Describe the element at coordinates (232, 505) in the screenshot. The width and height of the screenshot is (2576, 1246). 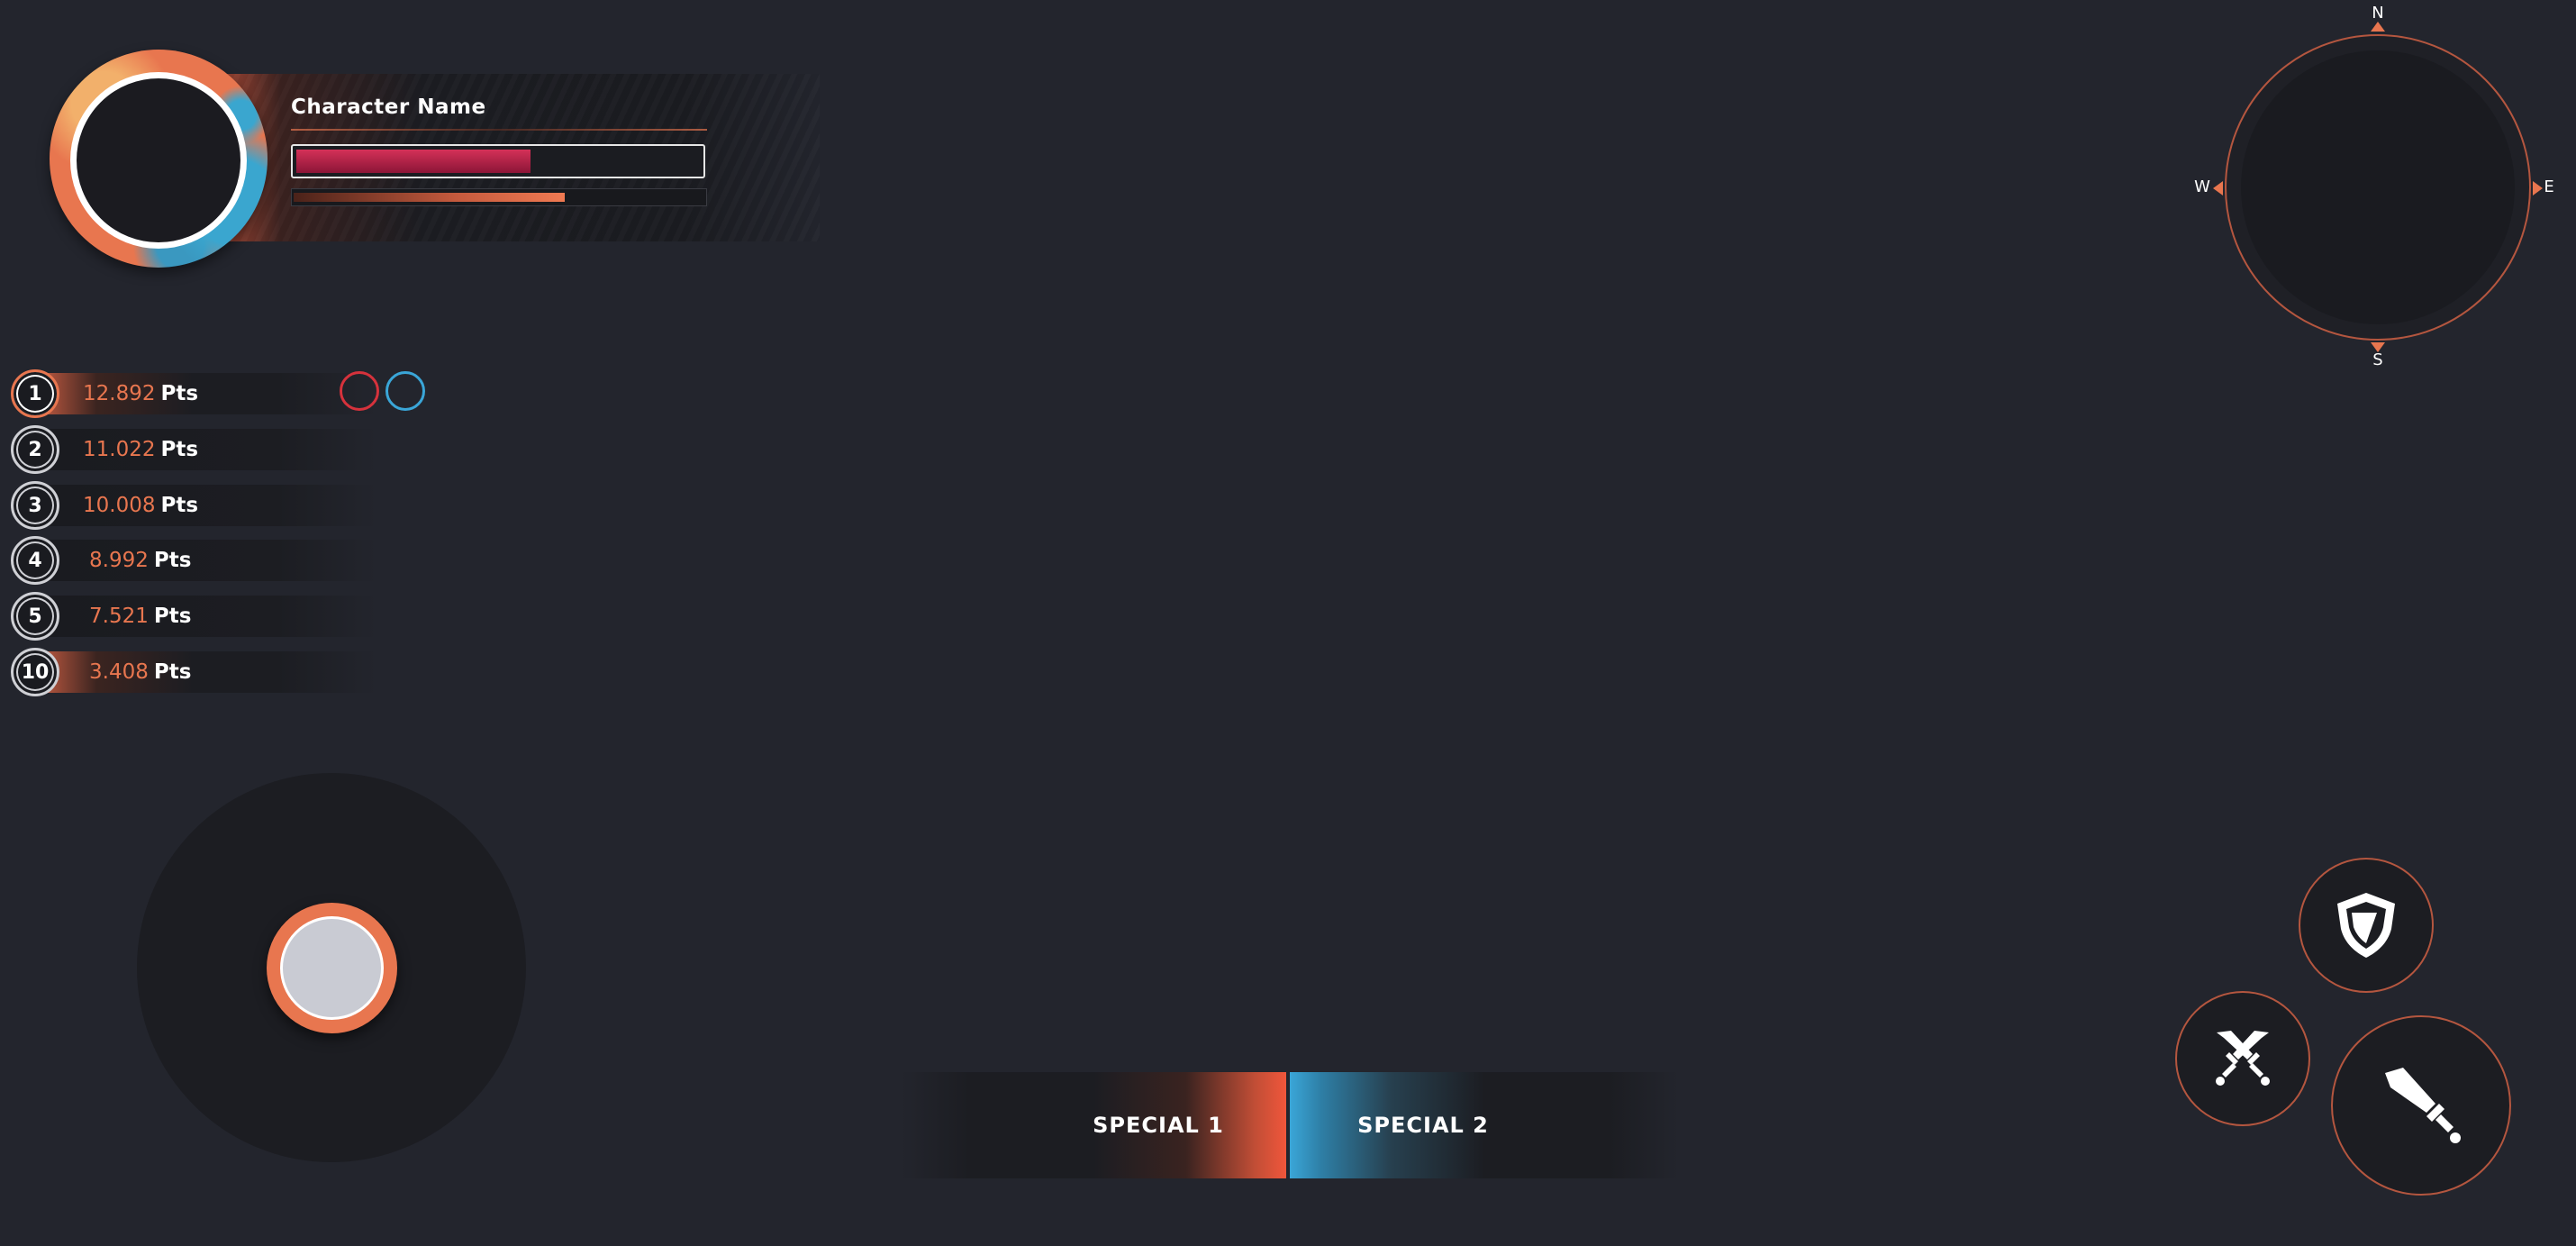
I see `leaderboard-row: 3 10.008 Pts` at that location.